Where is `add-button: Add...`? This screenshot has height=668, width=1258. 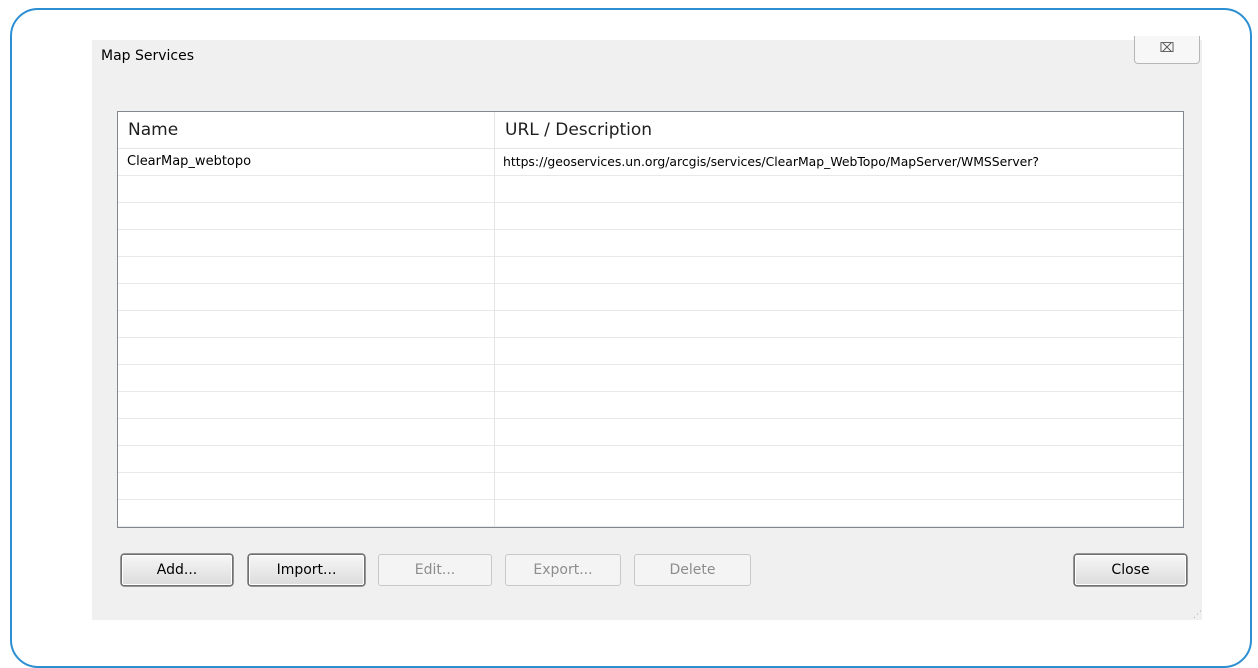
add-button: Add... is located at coordinates (177, 570).